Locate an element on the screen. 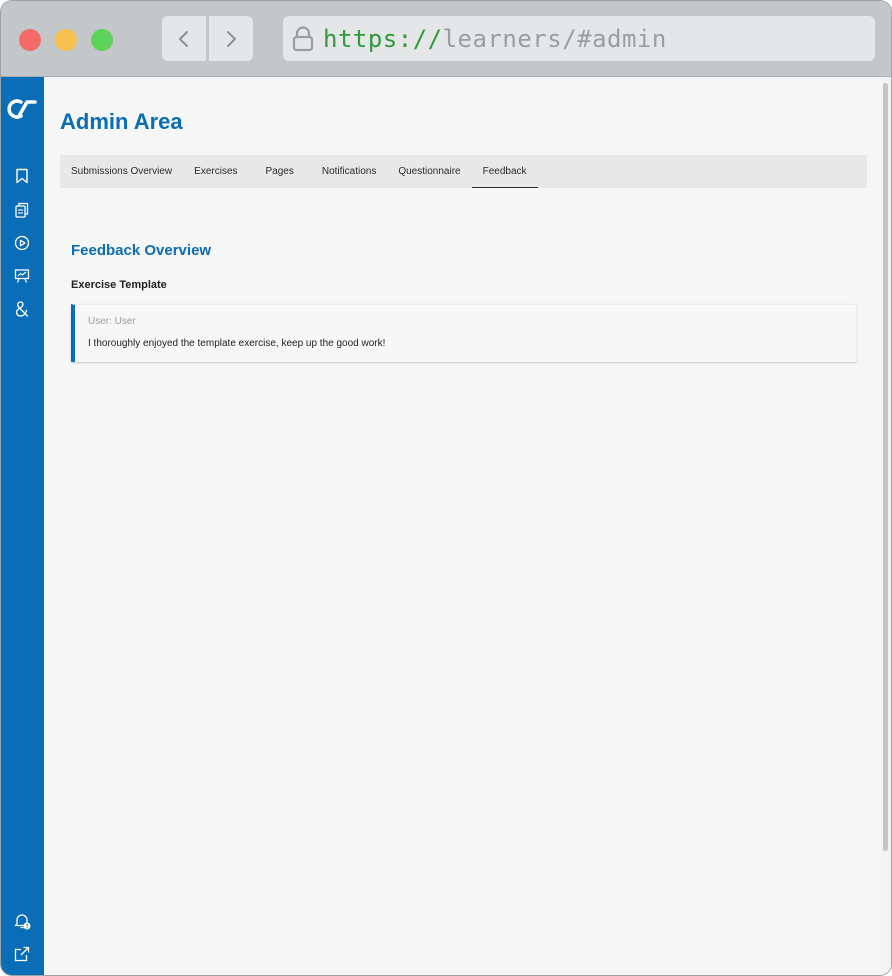 The width and height of the screenshot is (892, 976). lock-icon is located at coordinates (303, 39).